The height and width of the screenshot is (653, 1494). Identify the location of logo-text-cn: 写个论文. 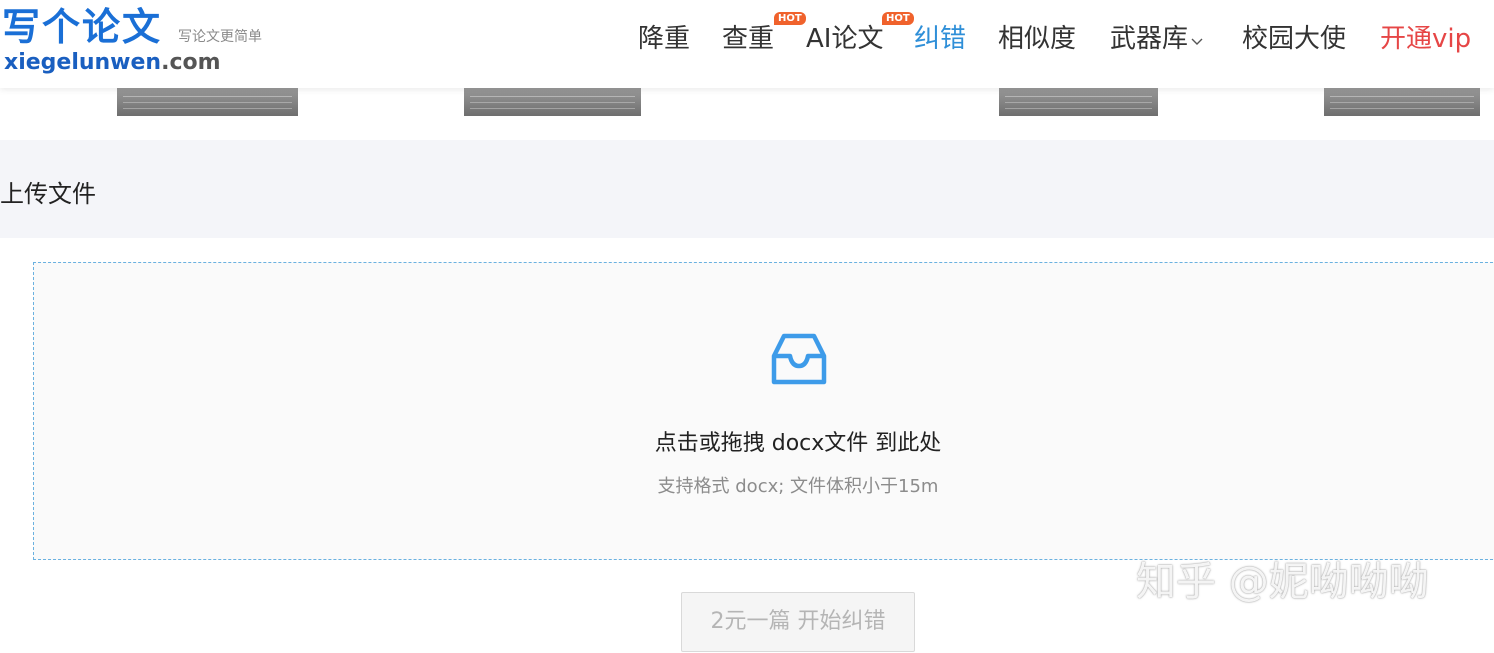
(82, 27).